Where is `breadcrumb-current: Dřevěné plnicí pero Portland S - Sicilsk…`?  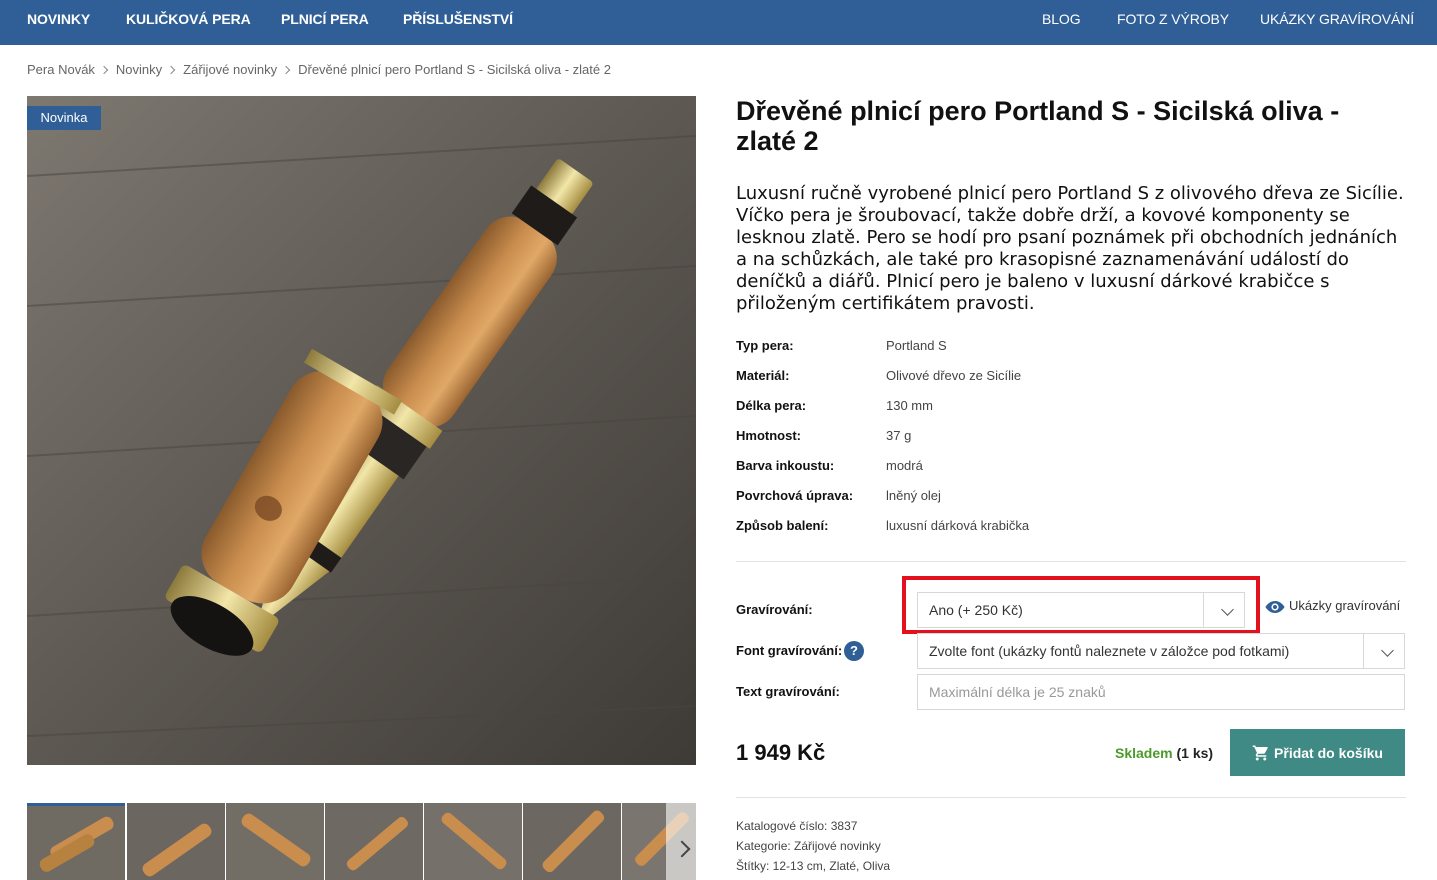
breadcrumb-current: Dřevěné plnicí pero Portland S - Sicilsk… is located at coordinates (454, 69).